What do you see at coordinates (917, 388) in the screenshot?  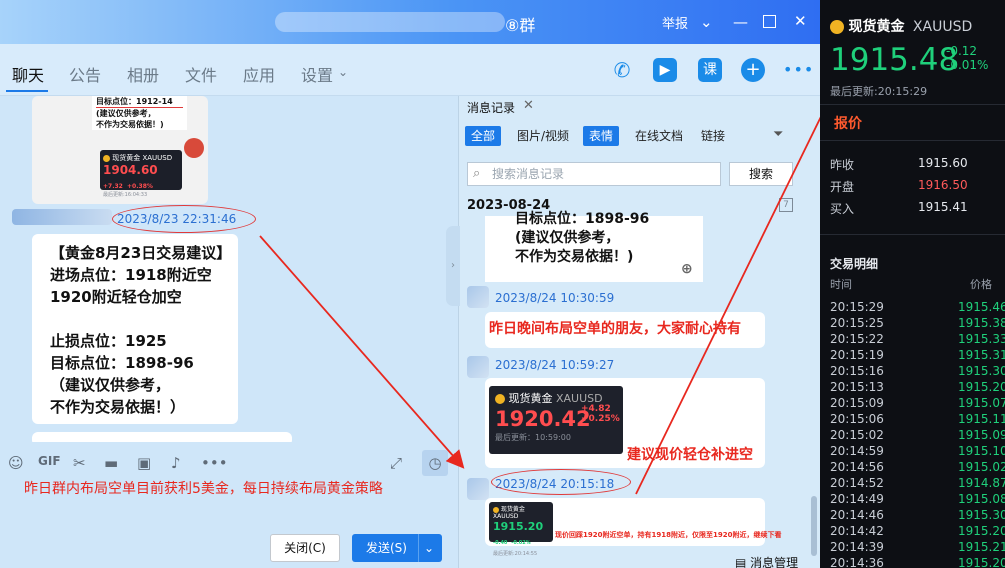 I see `trade-row: 20:15:13 1915.20` at bounding box center [917, 388].